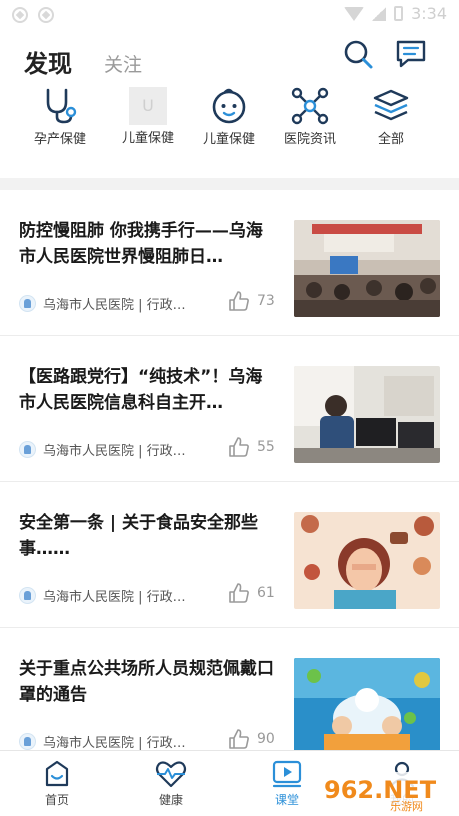 The width and height of the screenshot is (459, 816). Describe the element at coordinates (429, 13) in the screenshot. I see `status-time: 3:34` at that location.